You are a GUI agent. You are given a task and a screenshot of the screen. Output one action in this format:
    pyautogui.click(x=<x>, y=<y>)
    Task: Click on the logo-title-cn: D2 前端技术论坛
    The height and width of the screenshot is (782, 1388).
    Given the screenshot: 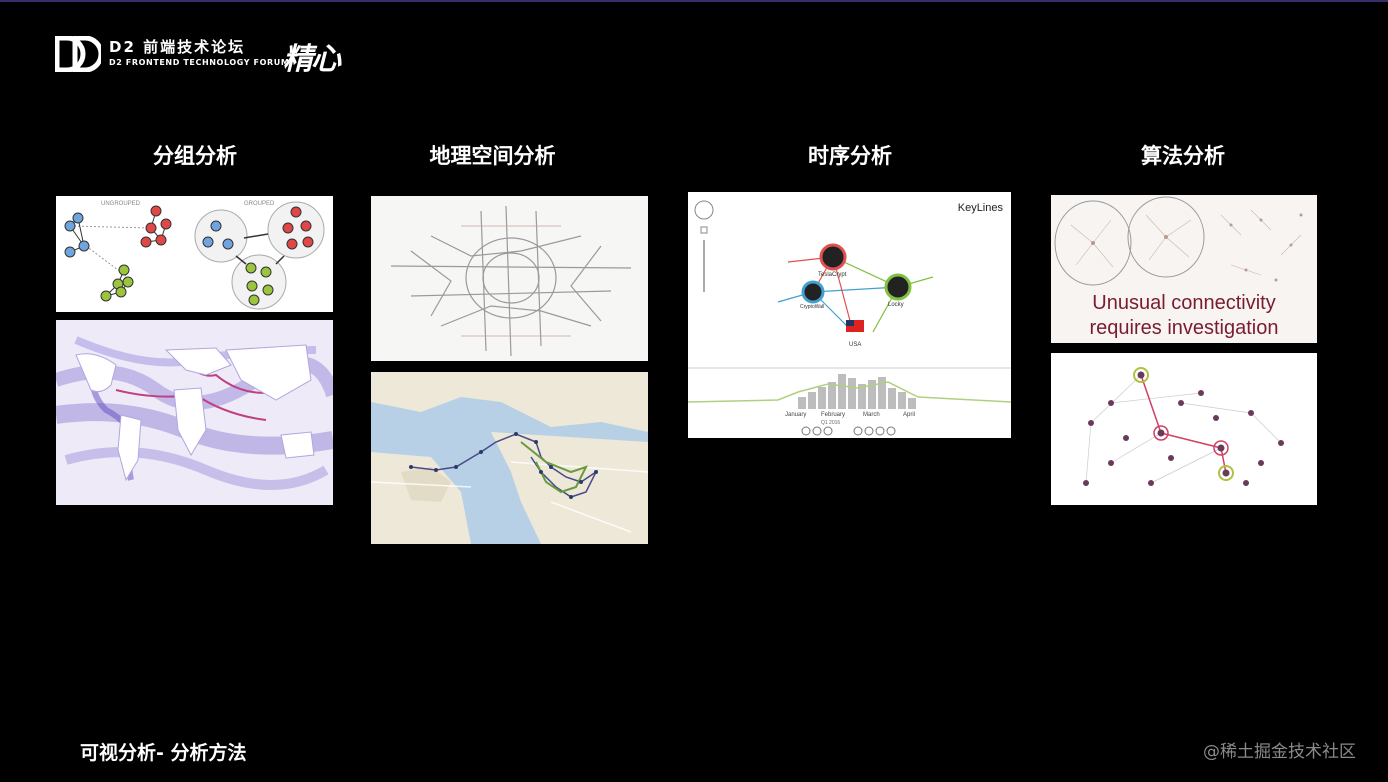 What is the action you would take?
    pyautogui.click(x=177, y=47)
    